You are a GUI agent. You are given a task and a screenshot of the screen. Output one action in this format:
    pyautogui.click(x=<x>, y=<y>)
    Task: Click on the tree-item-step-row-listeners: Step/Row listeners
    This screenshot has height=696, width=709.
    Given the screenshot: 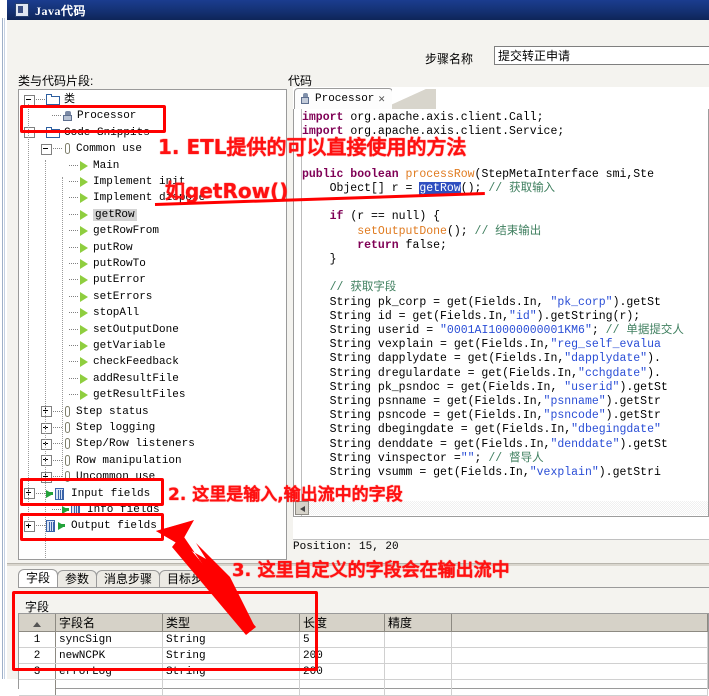 What is the action you would take?
    pyautogui.click(x=118, y=444)
    